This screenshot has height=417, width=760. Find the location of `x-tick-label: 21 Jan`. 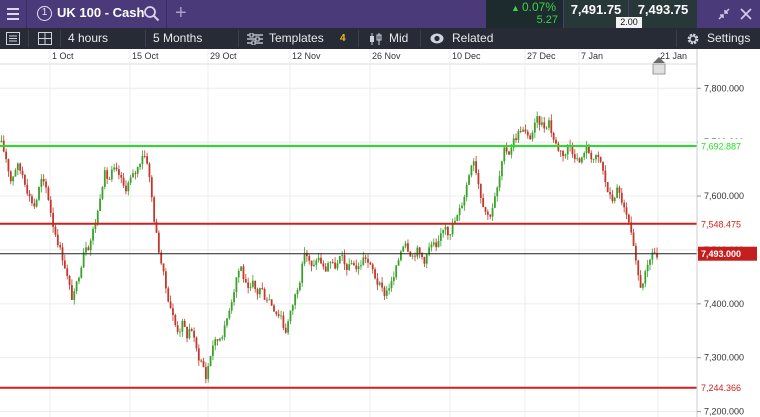

x-tick-label: 21 Jan is located at coordinates (673, 56).